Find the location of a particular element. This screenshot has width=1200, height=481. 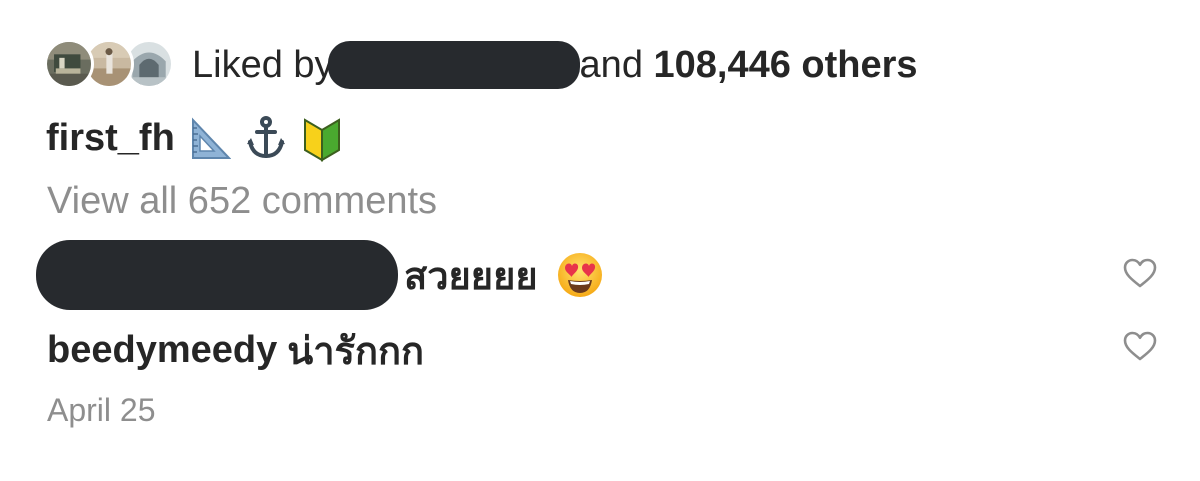

liked-by-text: Liked by and 108,446 others is located at coordinates (555, 65).